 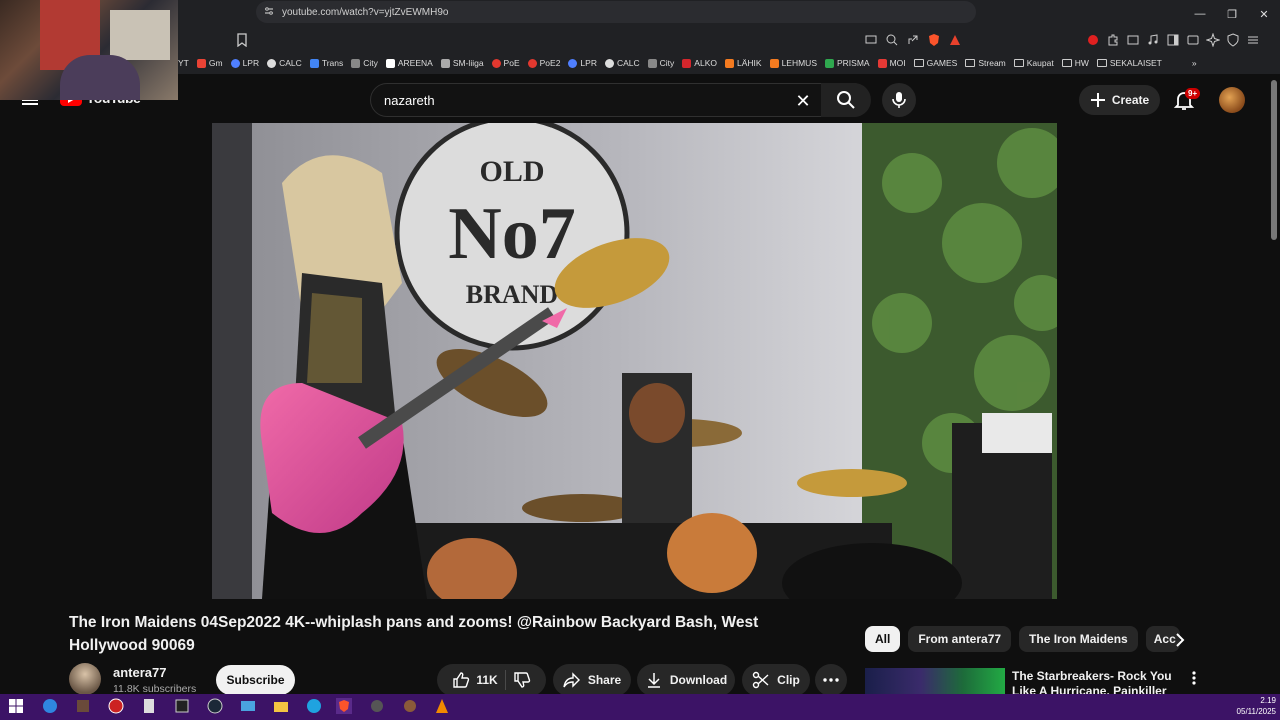 I want to click on like-button: 11K, so click(x=475, y=680).